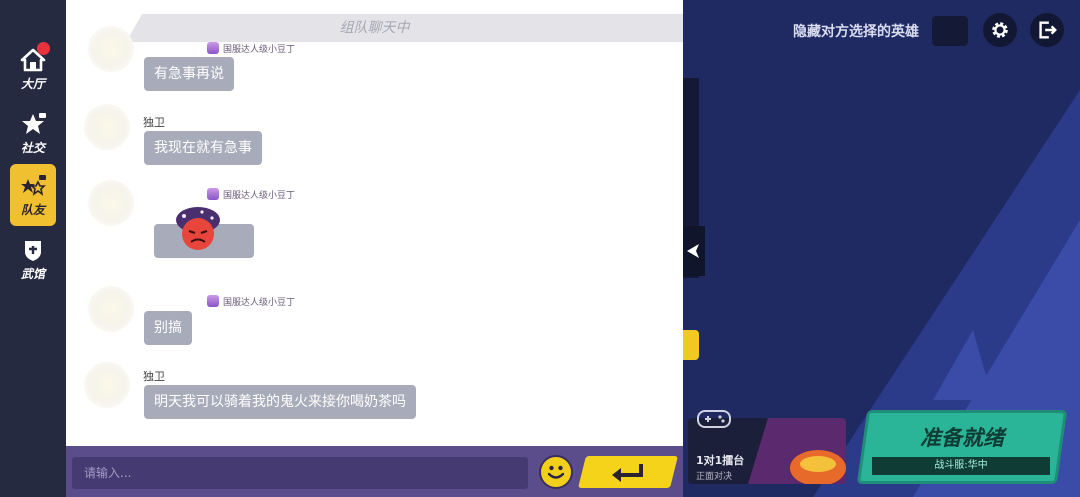 This screenshot has width=1080, height=497. I want to click on exit-icon, so click(1048, 30).